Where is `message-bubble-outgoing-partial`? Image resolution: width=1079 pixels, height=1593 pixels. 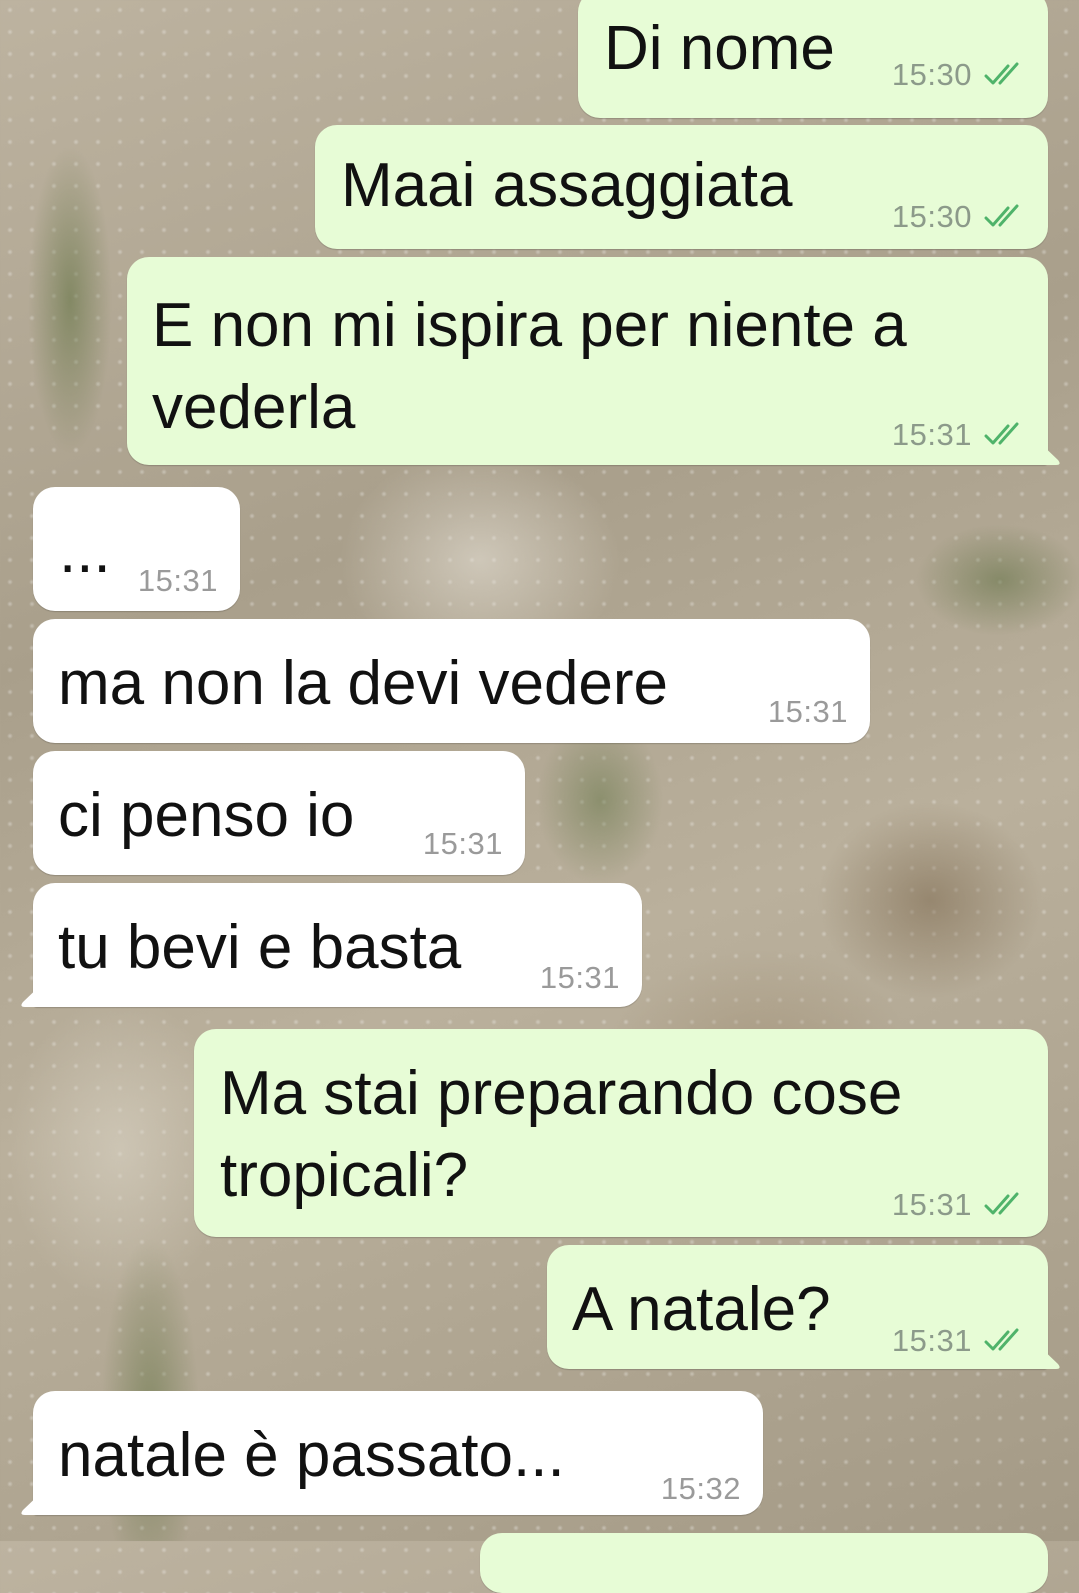 message-bubble-outgoing-partial is located at coordinates (764, 1563).